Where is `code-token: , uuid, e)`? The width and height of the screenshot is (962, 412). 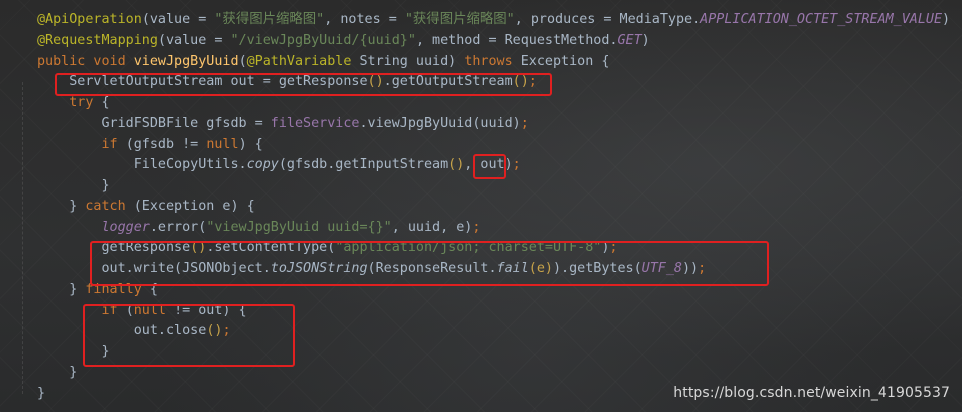 code-token: , uuid, e) is located at coordinates (432, 227).